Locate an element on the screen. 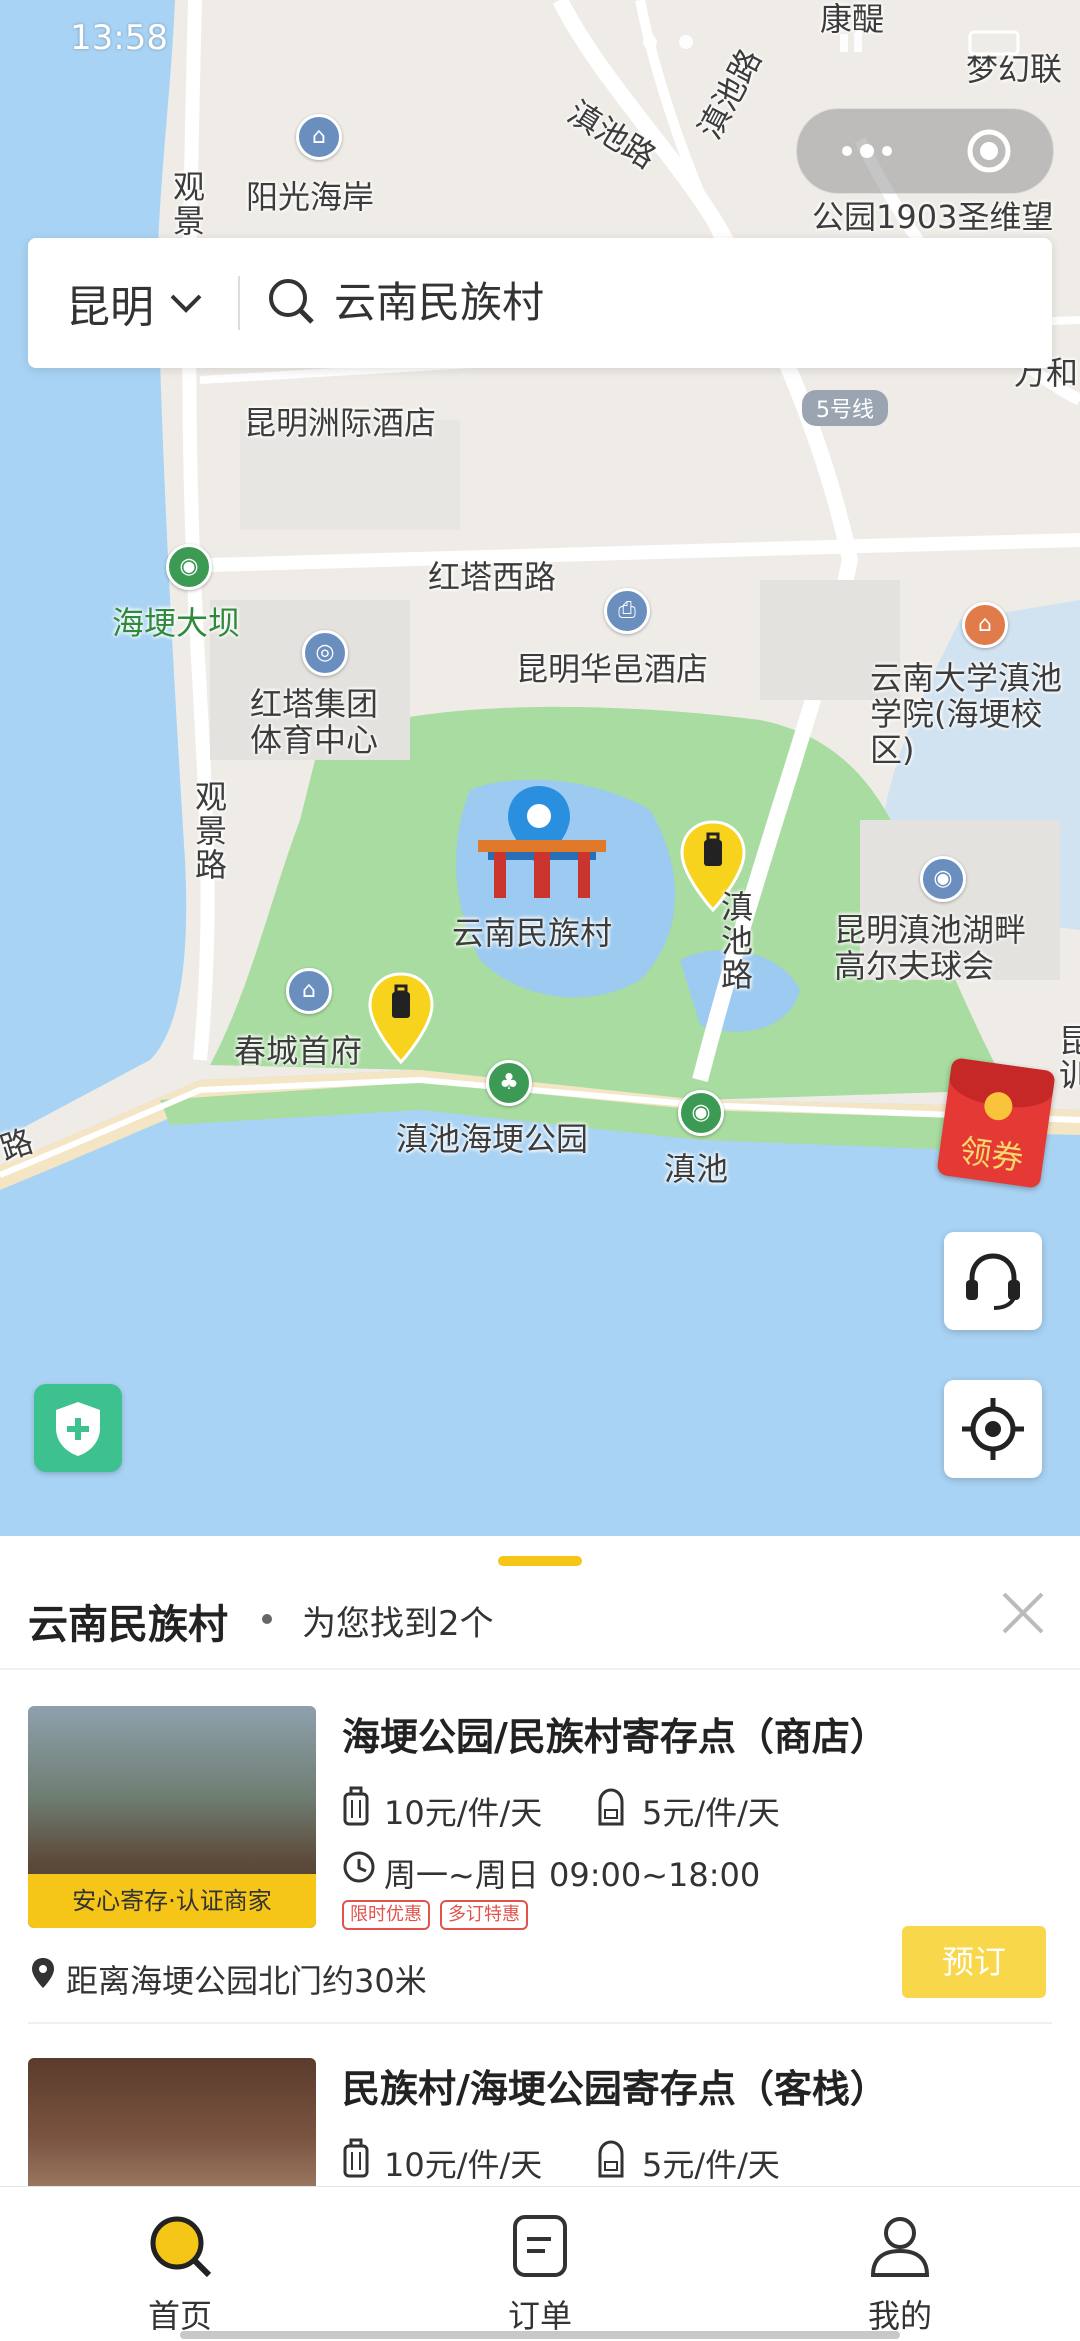 The image size is (1080, 2341). promo-tag: 多订特惠 is located at coordinates (484, 1915).